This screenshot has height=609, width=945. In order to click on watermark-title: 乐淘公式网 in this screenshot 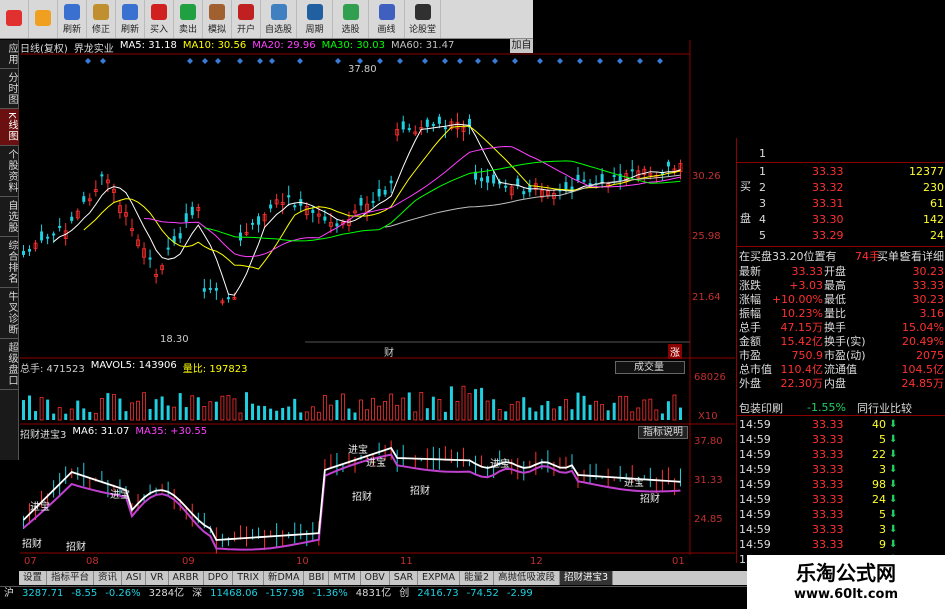, I will do `click(846, 573)`.